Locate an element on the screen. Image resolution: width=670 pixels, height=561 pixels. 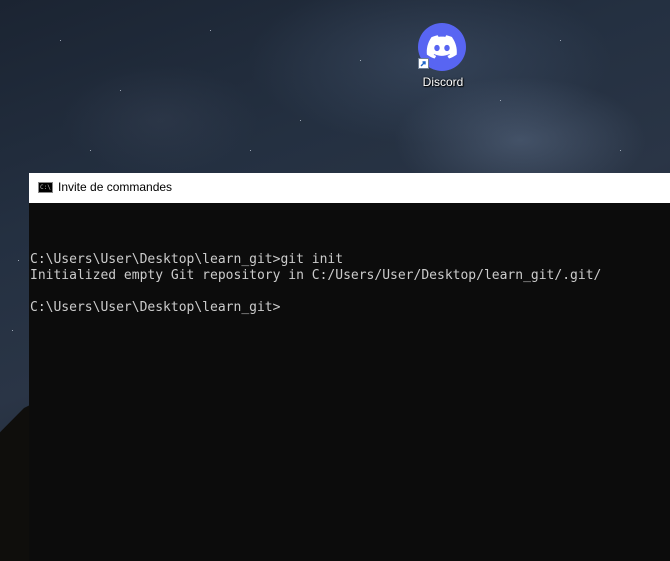
console-prompt: C:\Users\User\Desktop\learn_git> is located at coordinates (315, 308).